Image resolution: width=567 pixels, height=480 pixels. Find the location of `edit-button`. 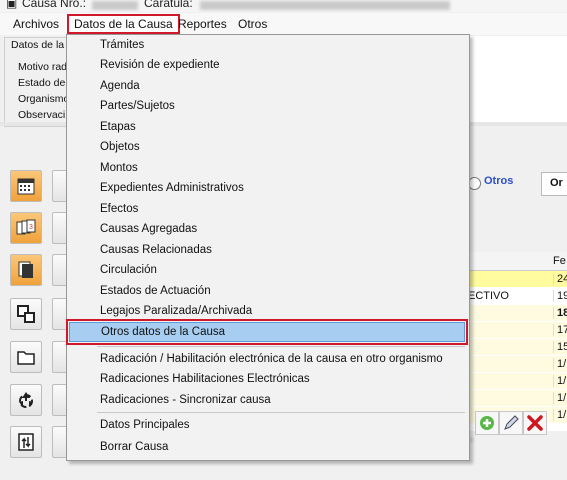

edit-button is located at coordinates (511, 423).